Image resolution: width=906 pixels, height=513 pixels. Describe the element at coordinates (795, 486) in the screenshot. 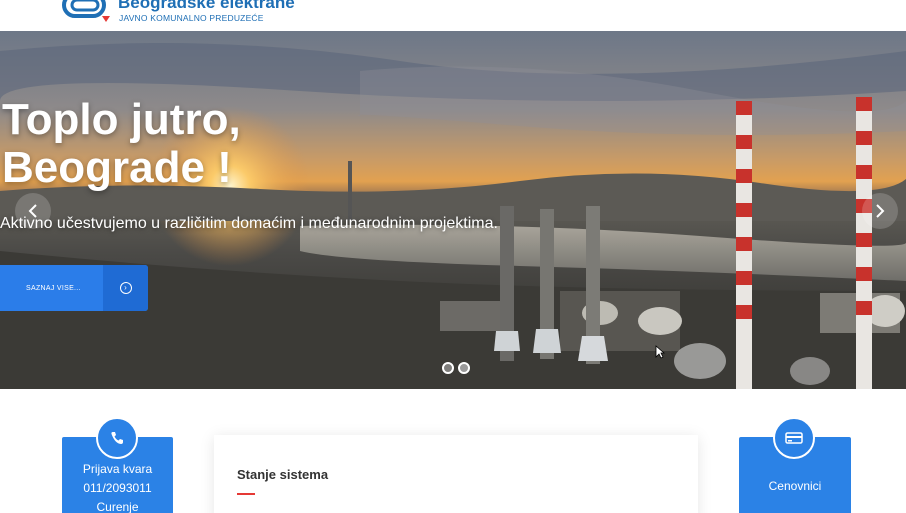

I see `price-lists-label: Cenovnici` at that location.